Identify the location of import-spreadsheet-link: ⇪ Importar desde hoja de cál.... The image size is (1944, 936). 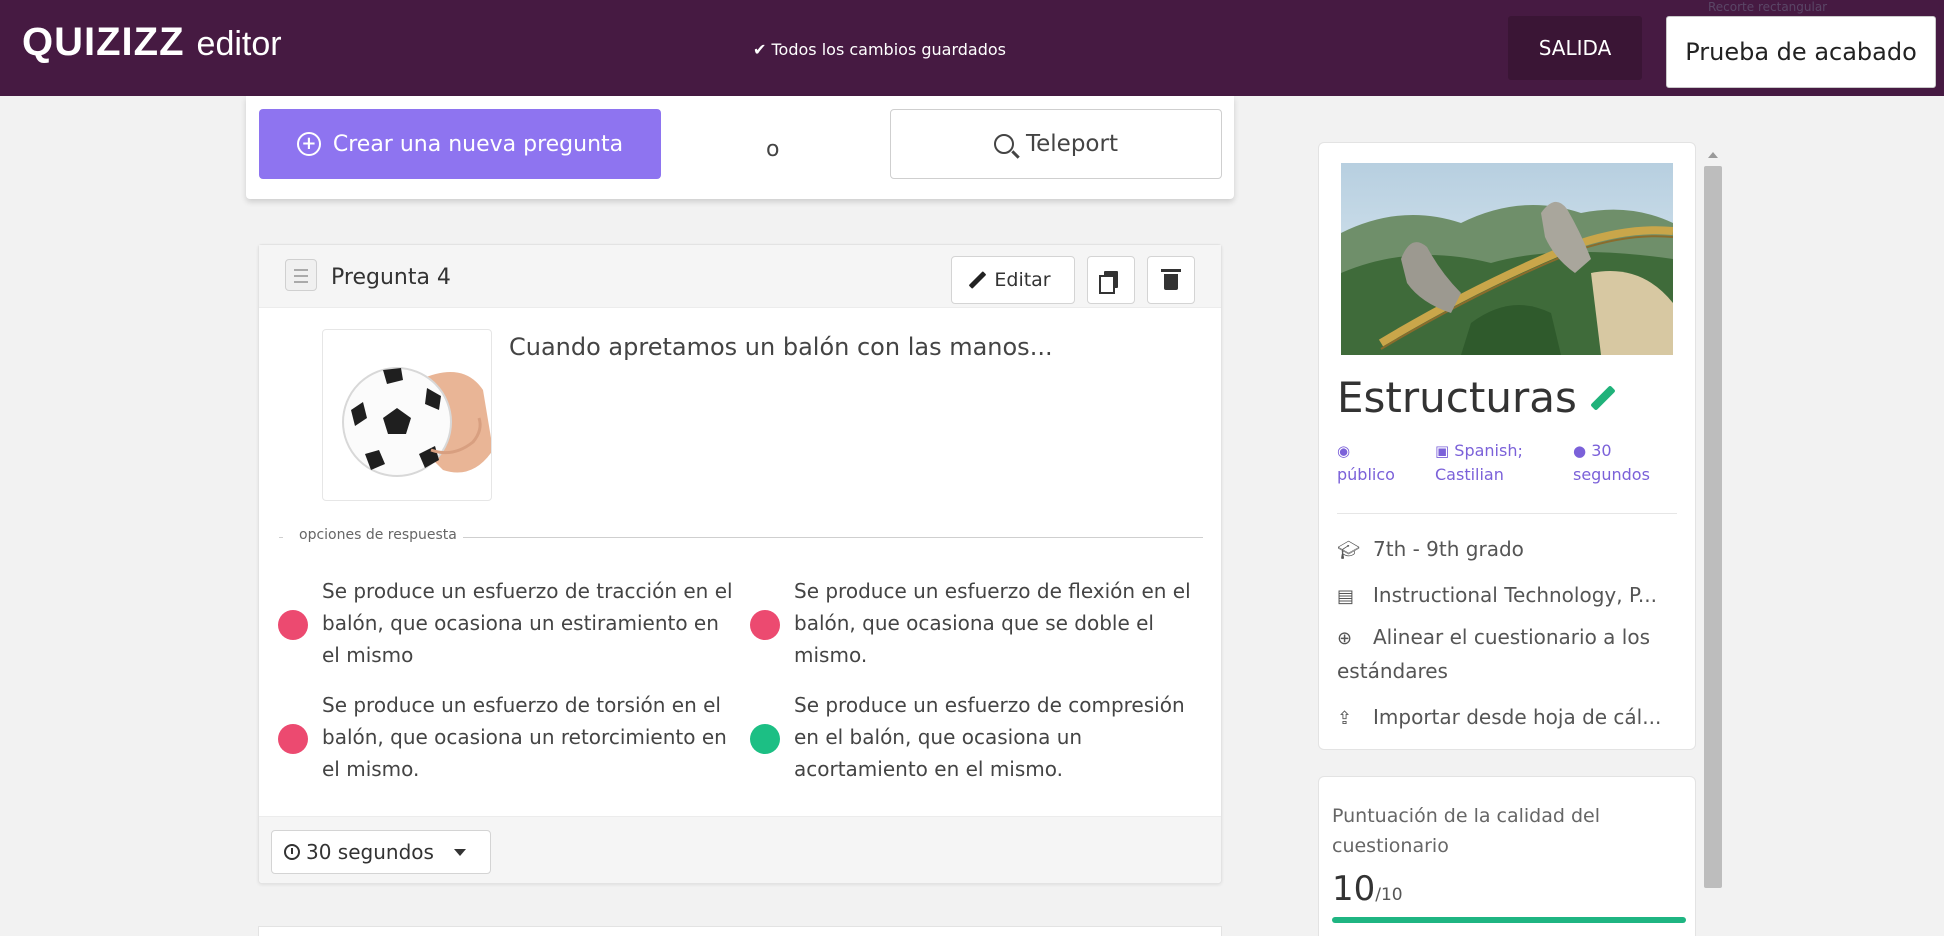
(1512, 718).